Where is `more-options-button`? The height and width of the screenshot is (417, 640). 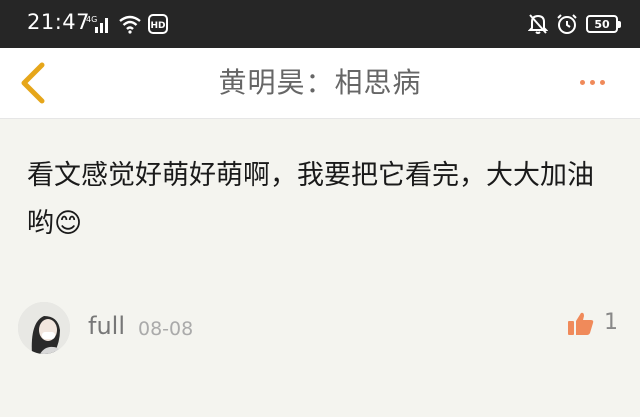
more-options-button is located at coordinates (600, 82).